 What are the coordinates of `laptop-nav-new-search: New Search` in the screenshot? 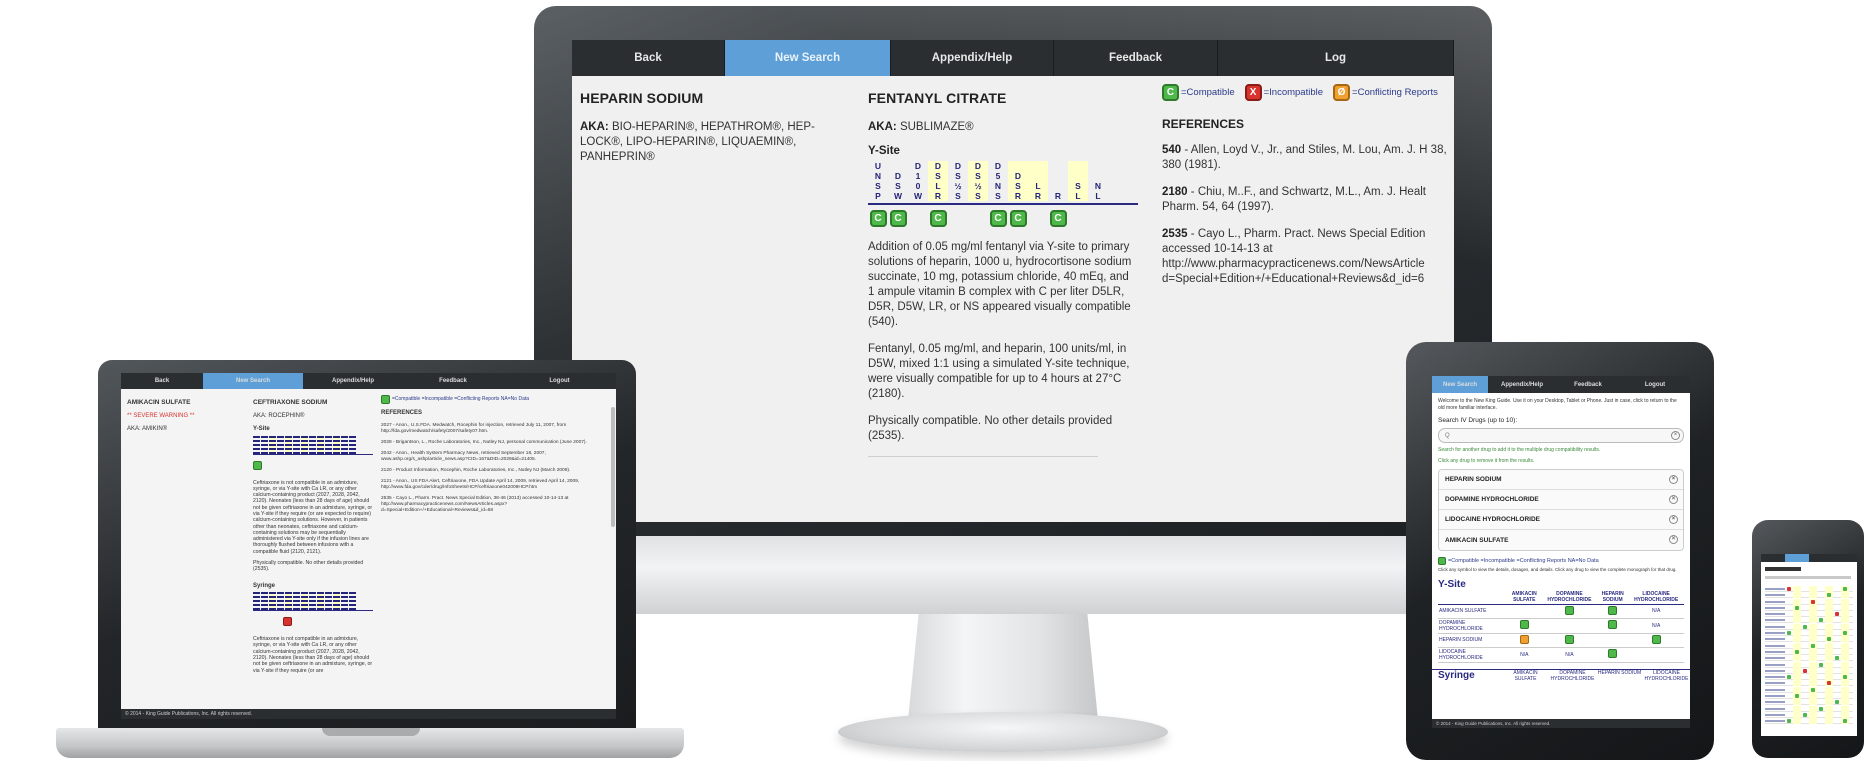 It's located at (253, 381).